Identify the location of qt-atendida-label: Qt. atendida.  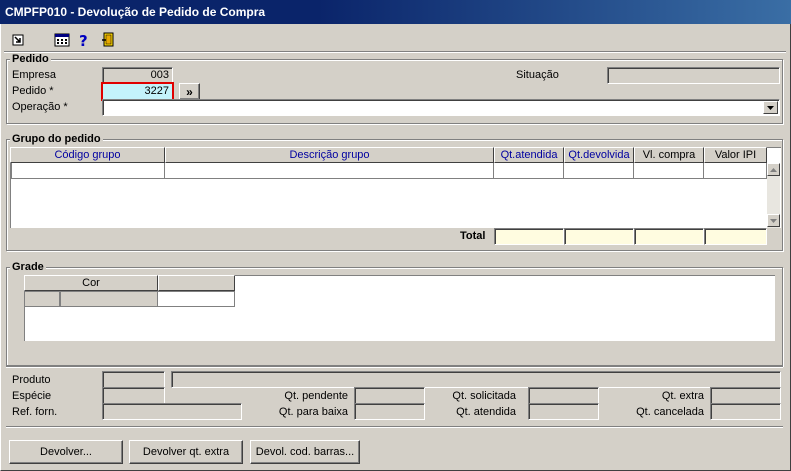
(486, 412).